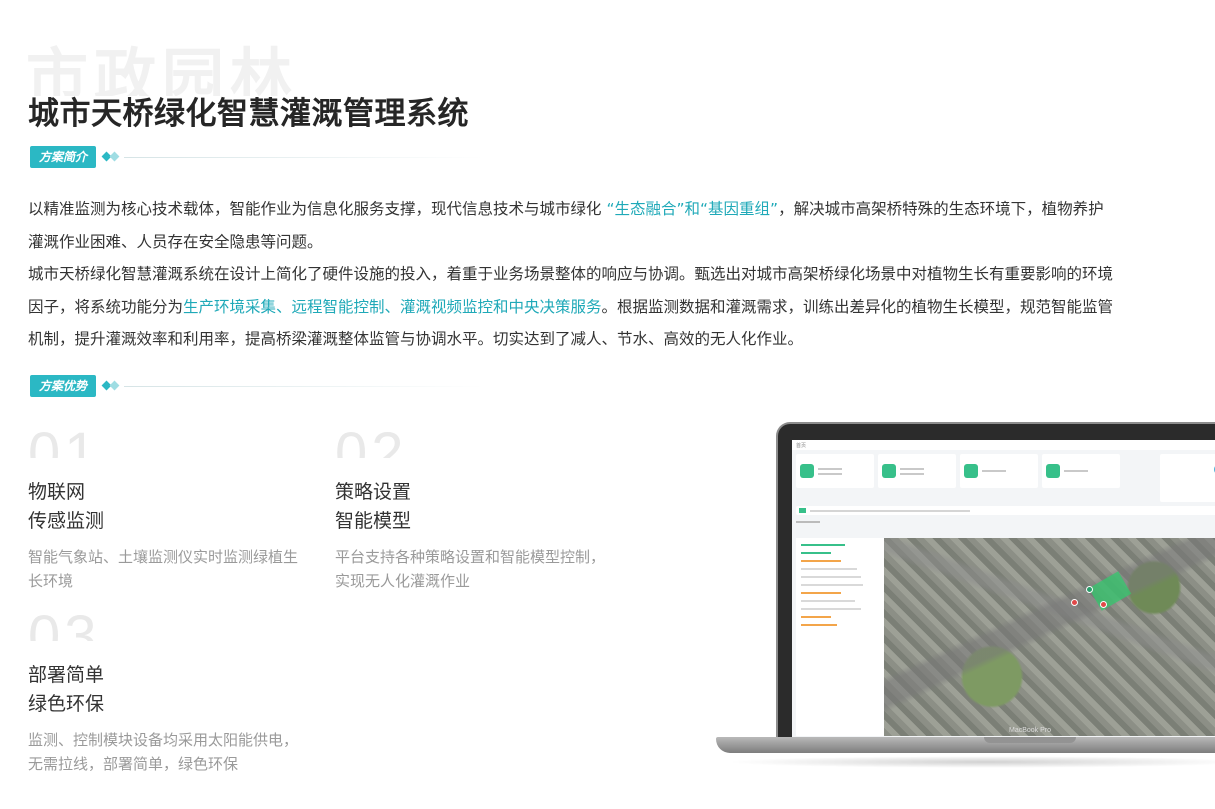 The width and height of the screenshot is (1215, 809). What do you see at coordinates (1187, 478) in the screenshot?
I see `cloud-icon` at bounding box center [1187, 478].